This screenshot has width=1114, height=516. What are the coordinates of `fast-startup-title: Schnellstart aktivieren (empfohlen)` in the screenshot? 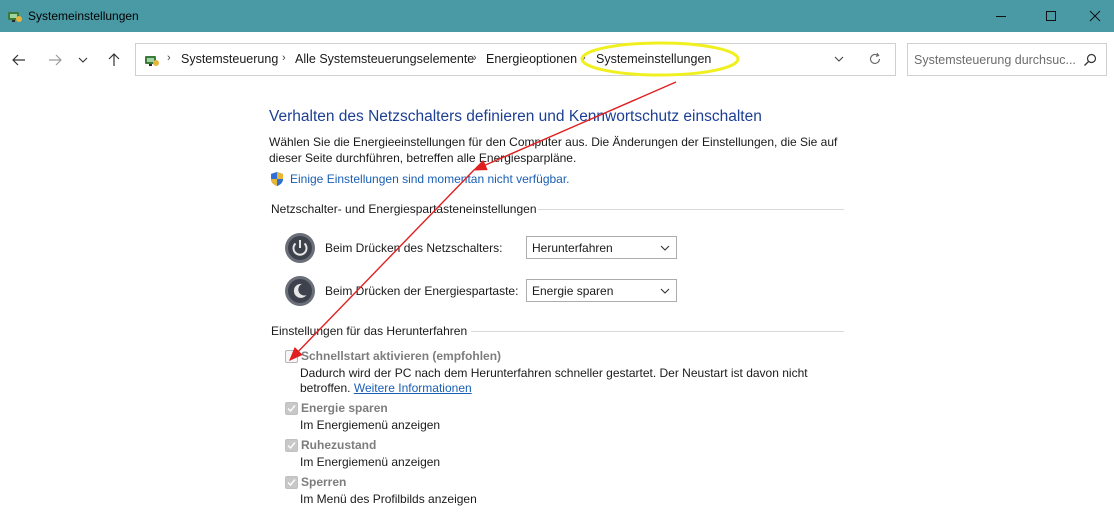 It's located at (401, 356).